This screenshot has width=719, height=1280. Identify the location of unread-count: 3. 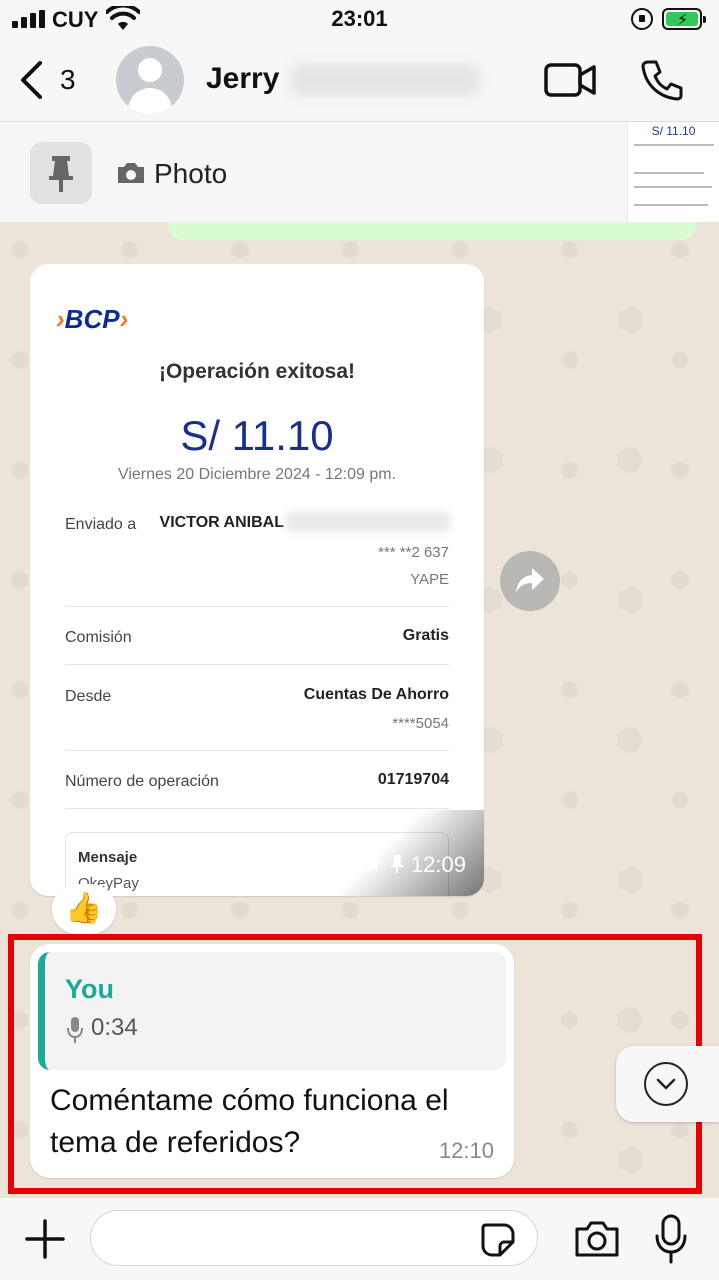
(68, 80).